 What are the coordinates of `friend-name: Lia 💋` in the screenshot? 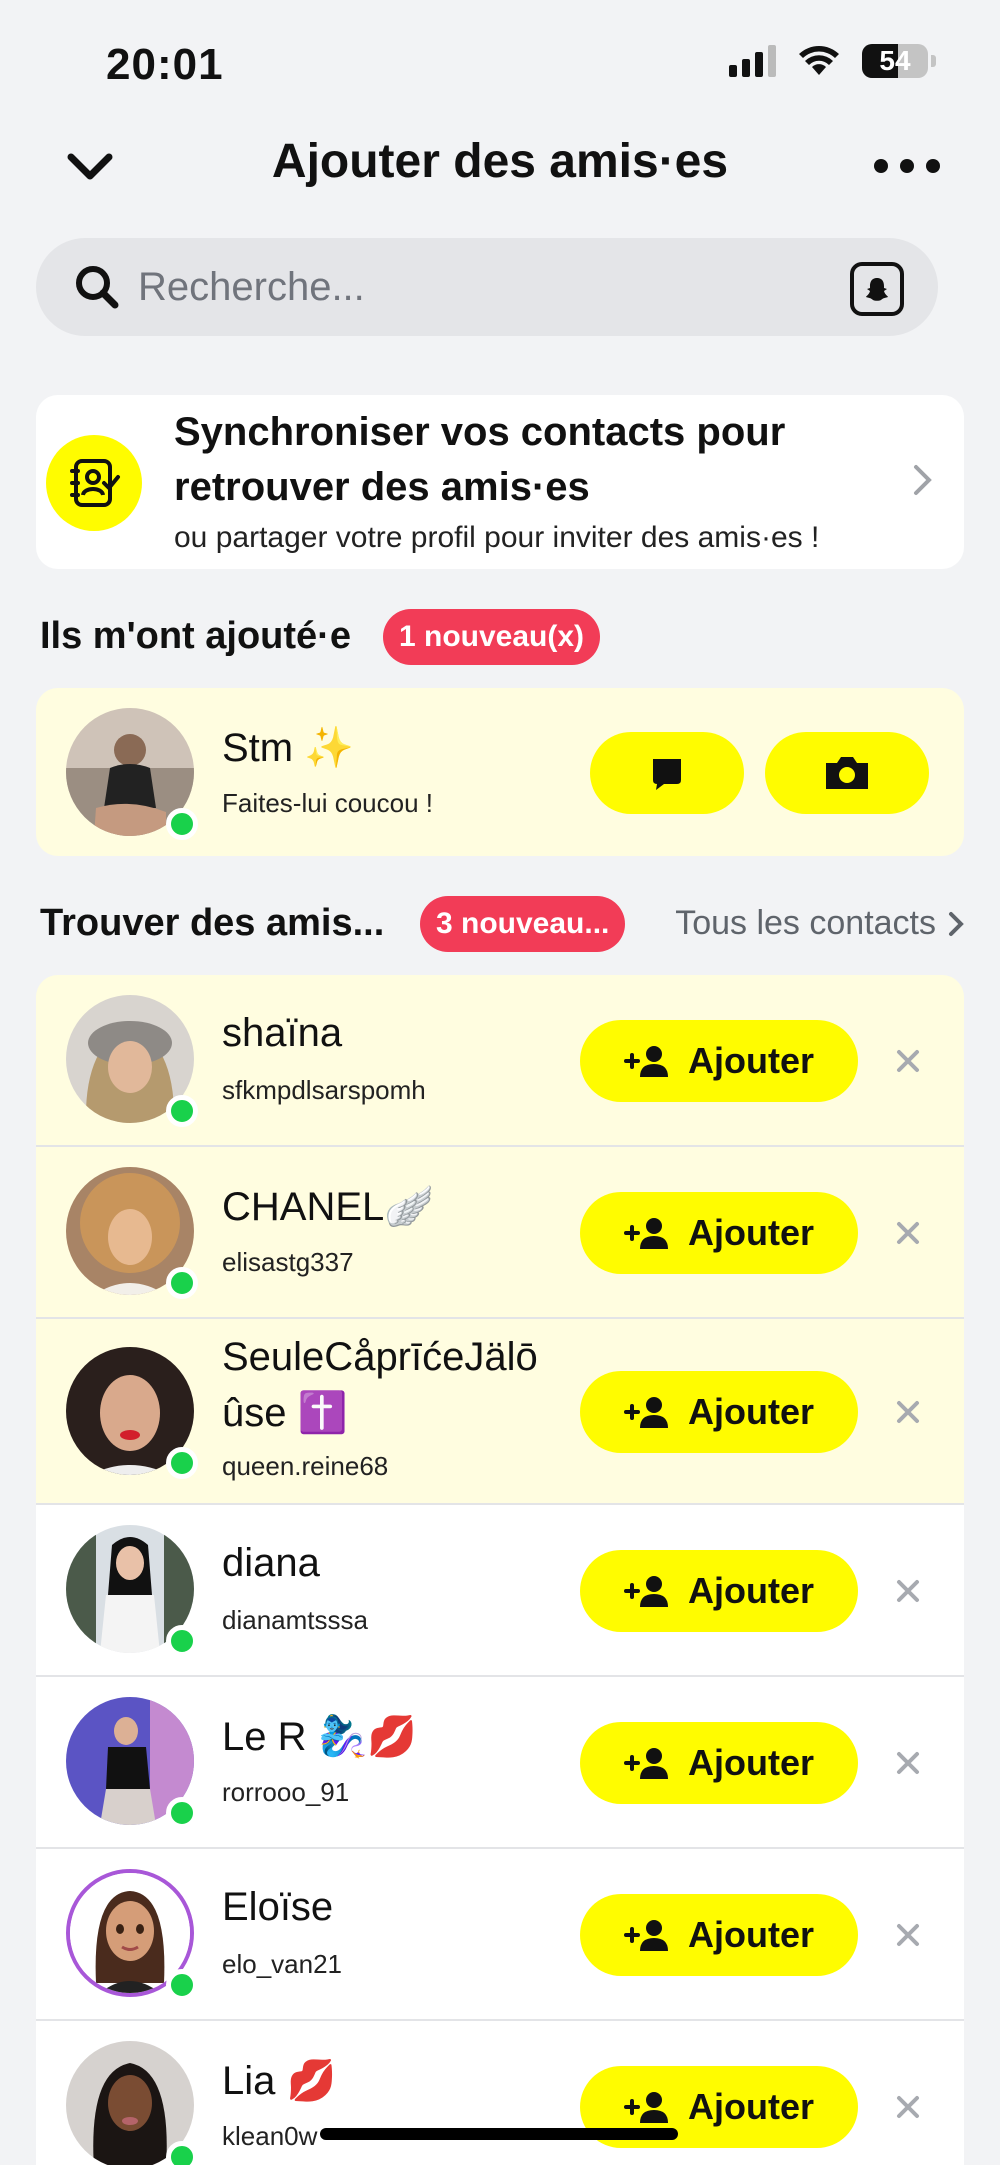 It's located at (279, 2081).